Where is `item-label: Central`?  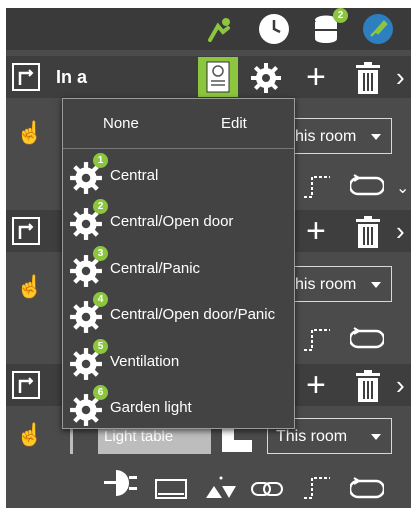
item-label: Central is located at coordinates (134, 175).